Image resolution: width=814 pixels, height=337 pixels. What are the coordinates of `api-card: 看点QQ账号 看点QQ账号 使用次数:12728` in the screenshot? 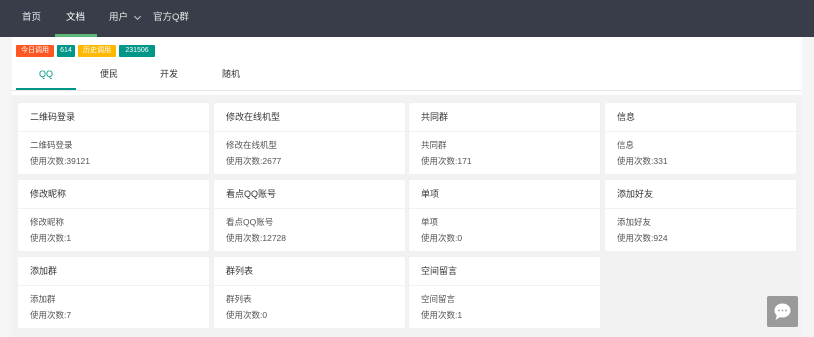 It's located at (309, 215).